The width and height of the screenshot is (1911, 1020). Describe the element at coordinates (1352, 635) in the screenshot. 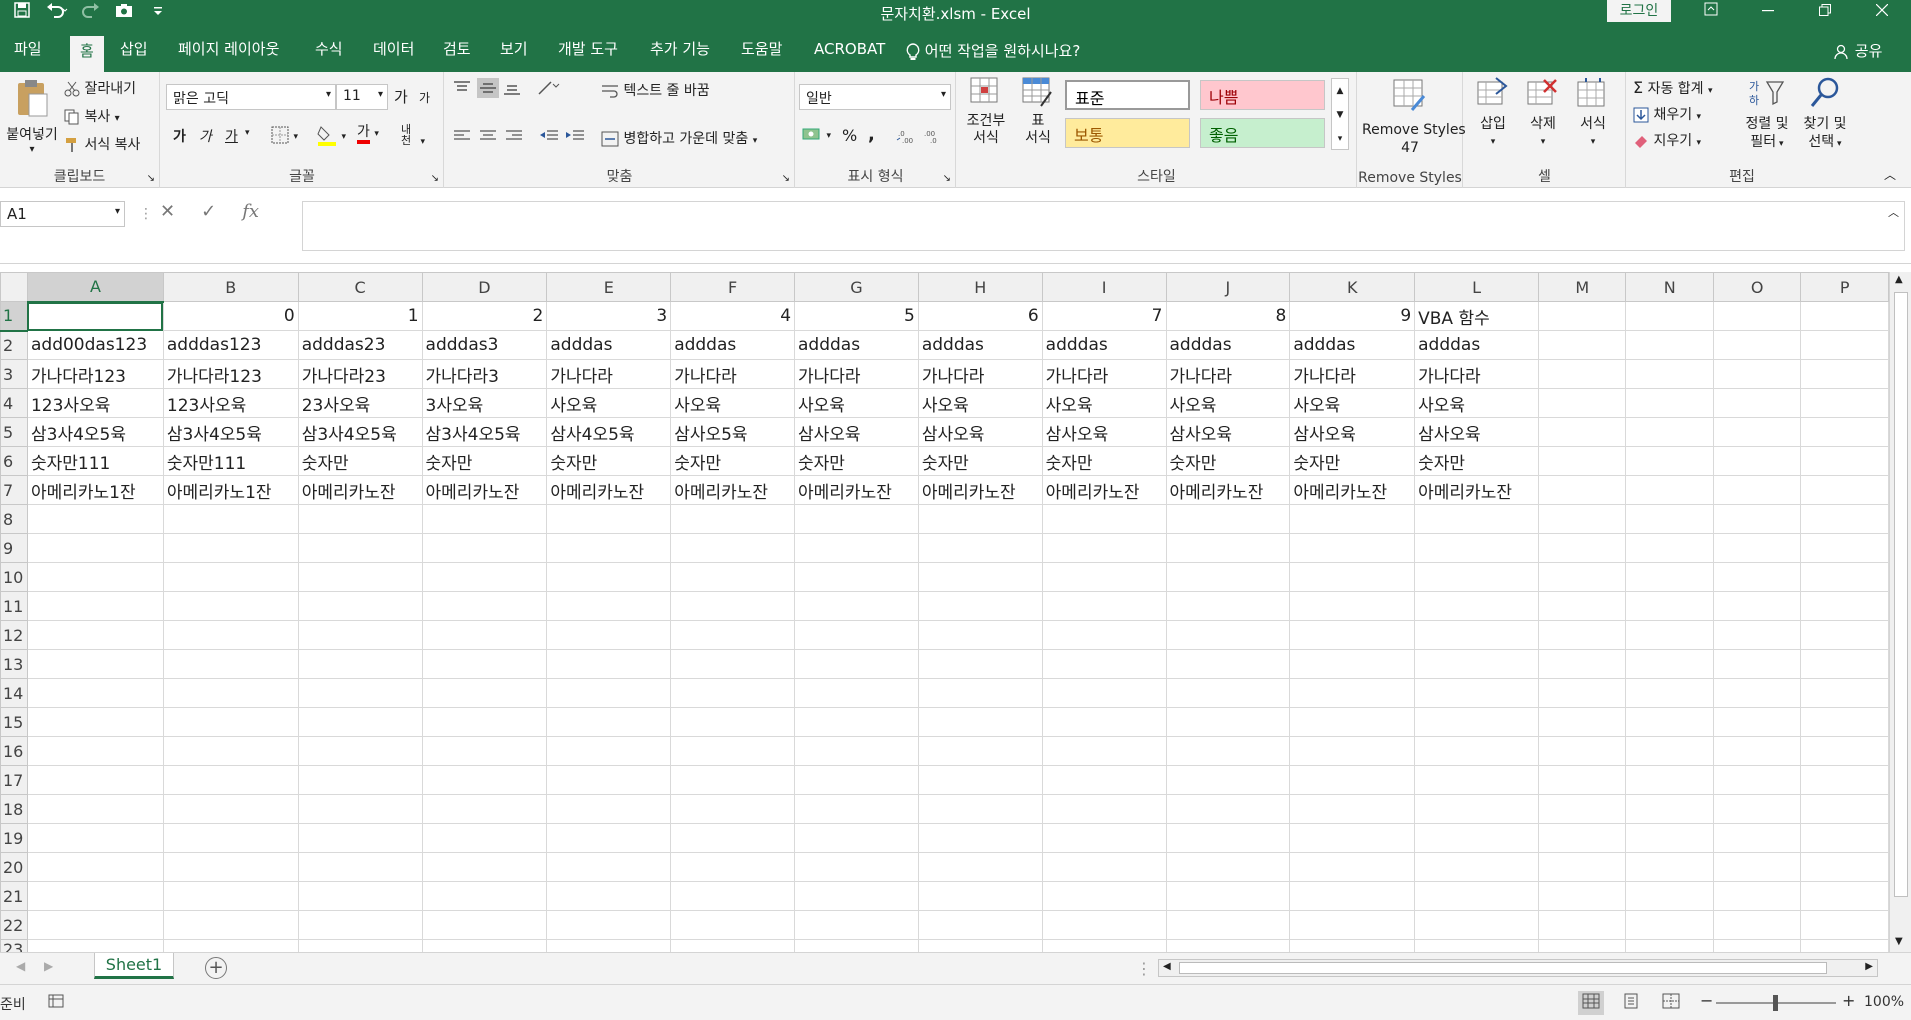

I see `cell-K12` at that location.